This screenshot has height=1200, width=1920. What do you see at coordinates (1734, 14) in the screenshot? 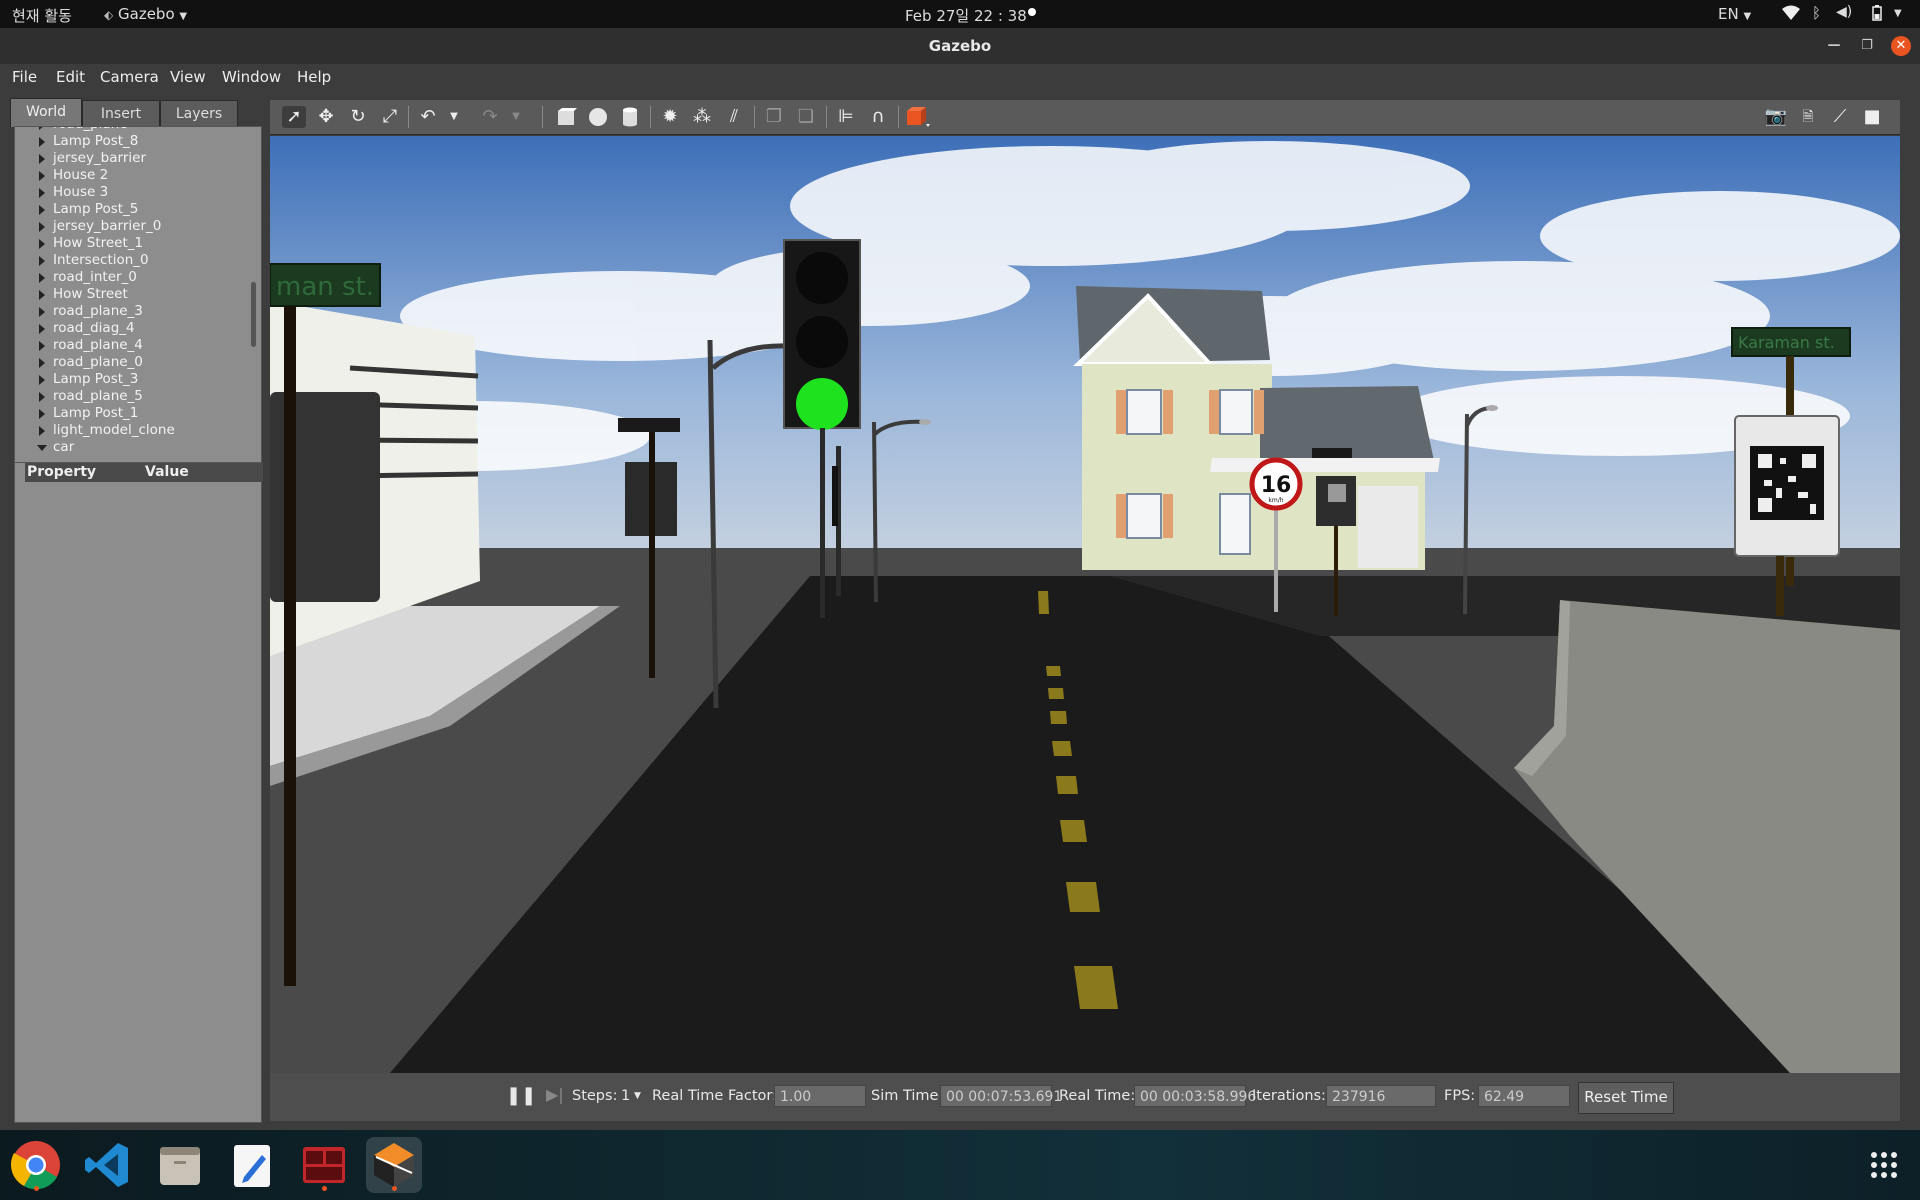
I see `language-indicator: EN ▼` at bounding box center [1734, 14].